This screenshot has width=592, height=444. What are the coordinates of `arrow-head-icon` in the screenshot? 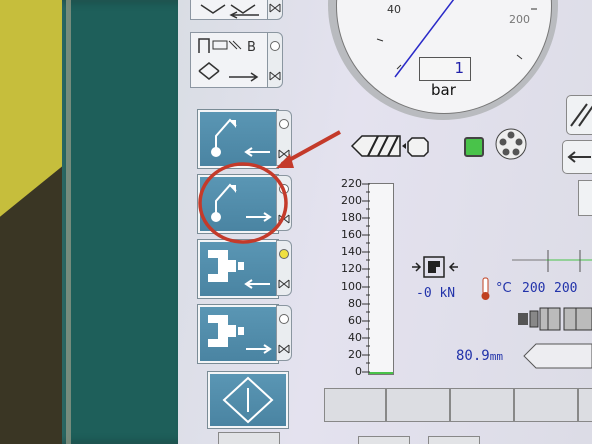 It's located at (285, 161).